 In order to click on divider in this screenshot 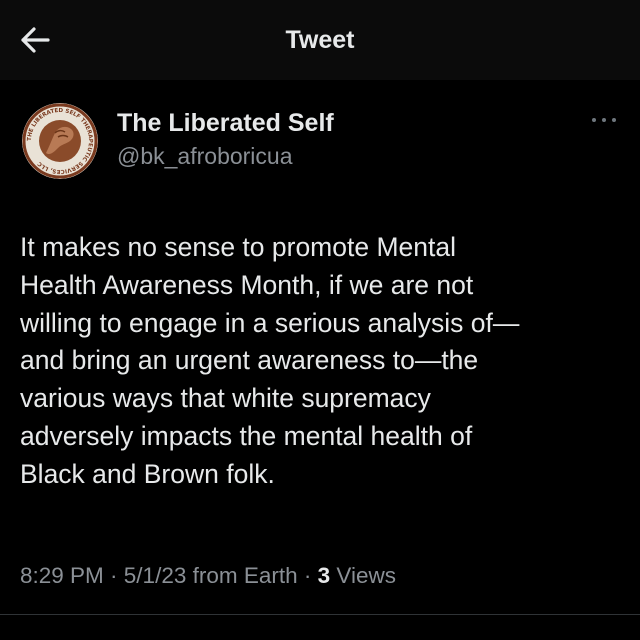, I will do `click(320, 614)`.